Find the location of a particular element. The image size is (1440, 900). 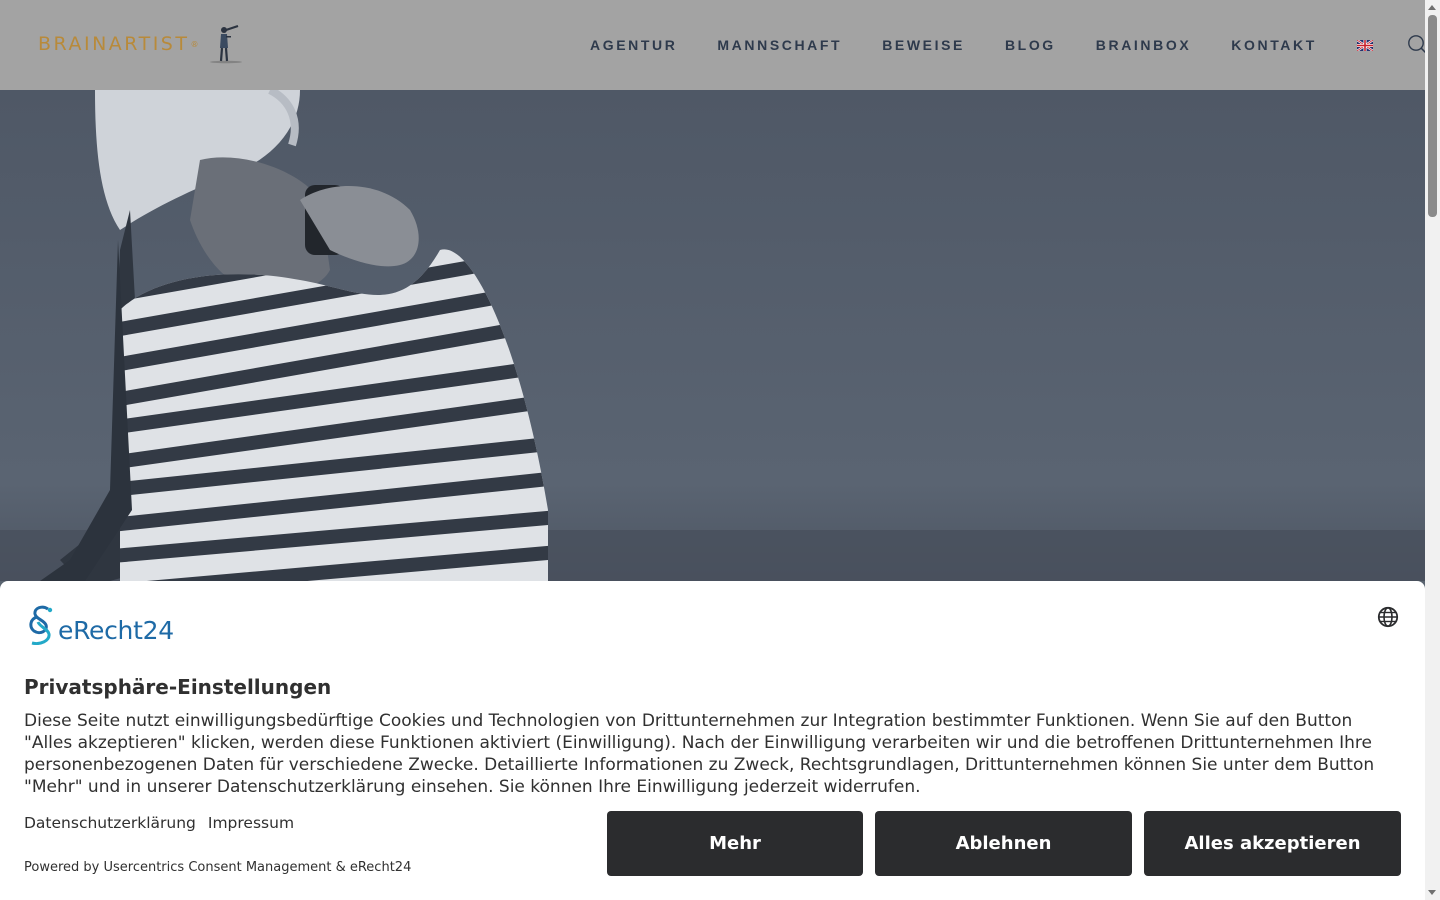

erecht24-logo: eRecht24 is located at coordinates (99, 625).